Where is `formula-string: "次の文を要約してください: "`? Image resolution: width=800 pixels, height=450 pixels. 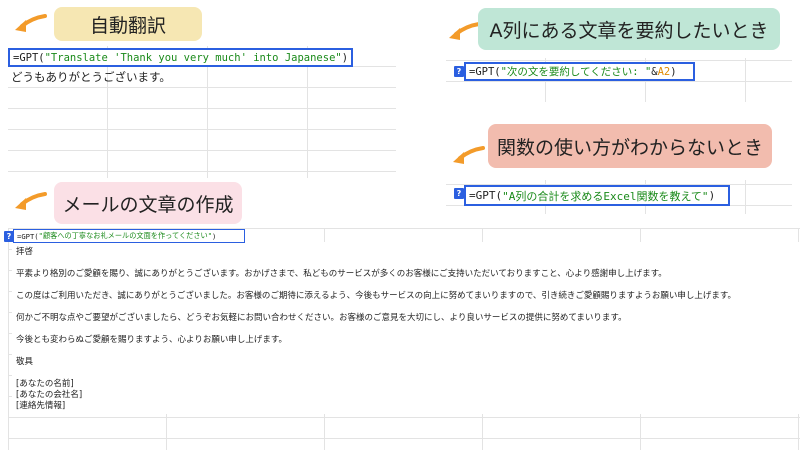 formula-string: "次の文を要約してください: " is located at coordinates (576, 72).